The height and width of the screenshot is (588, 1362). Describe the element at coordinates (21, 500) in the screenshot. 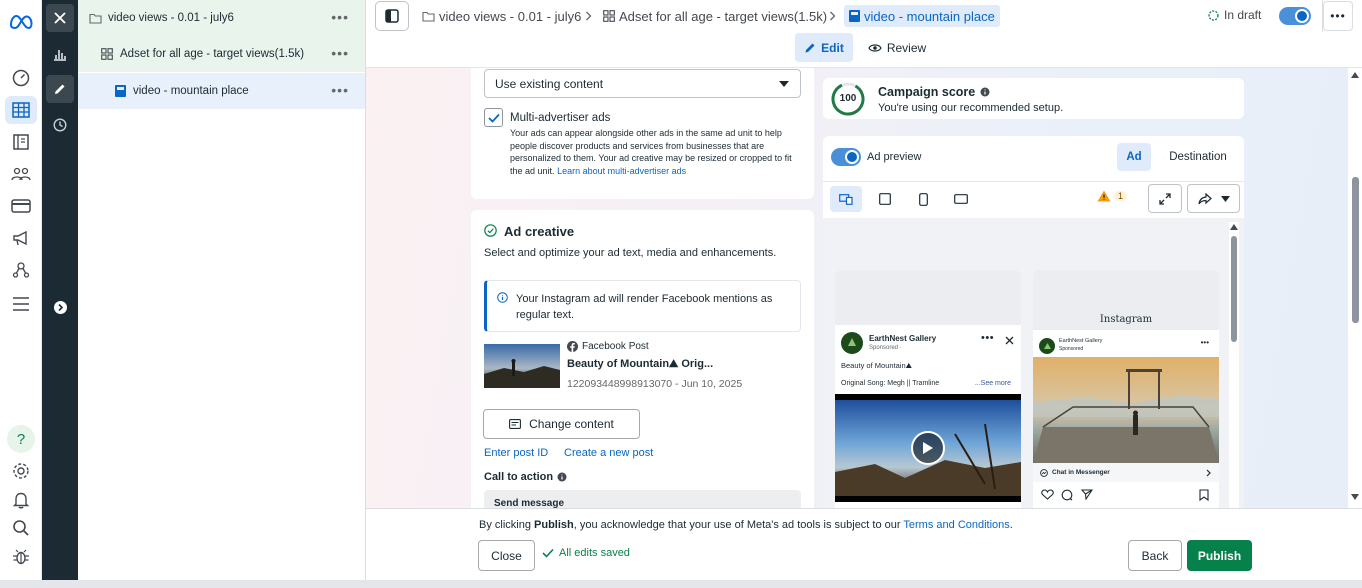

I see `notifications-bell-icon` at that location.